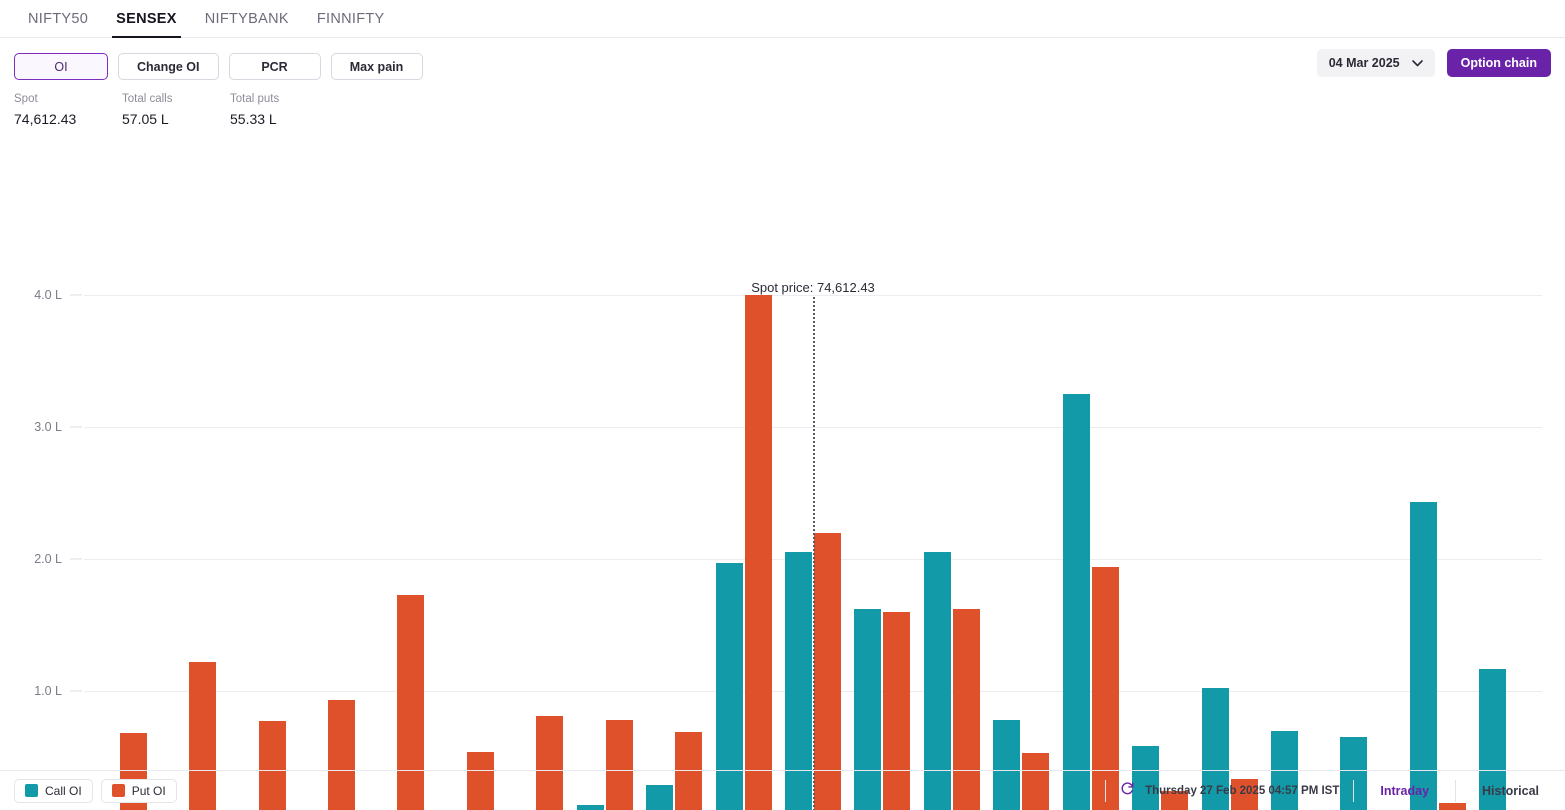 The image size is (1565, 810). What do you see at coordinates (782, 19) in the screenshot?
I see `index-tabs: NIFTY50 SENSEX NIFTYBANK FINNIFTY` at bounding box center [782, 19].